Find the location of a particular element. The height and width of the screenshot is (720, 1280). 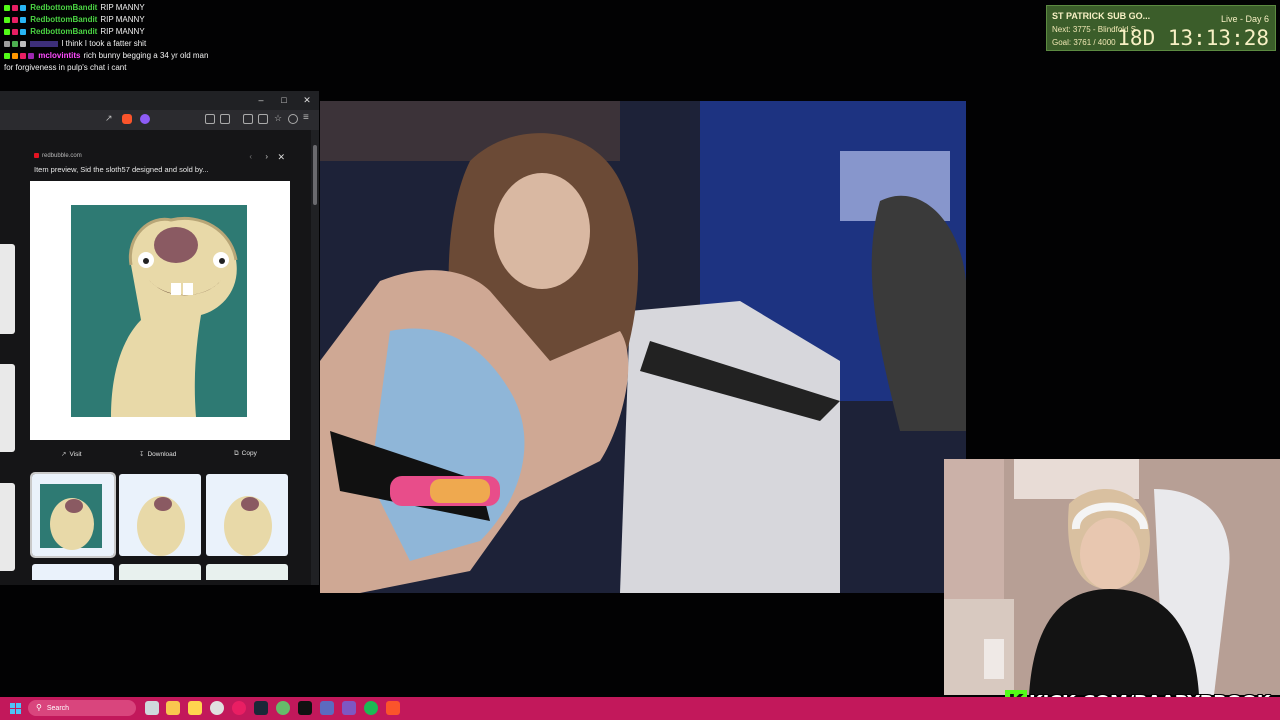

star-icon: ☆ is located at coordinates (279, 118).